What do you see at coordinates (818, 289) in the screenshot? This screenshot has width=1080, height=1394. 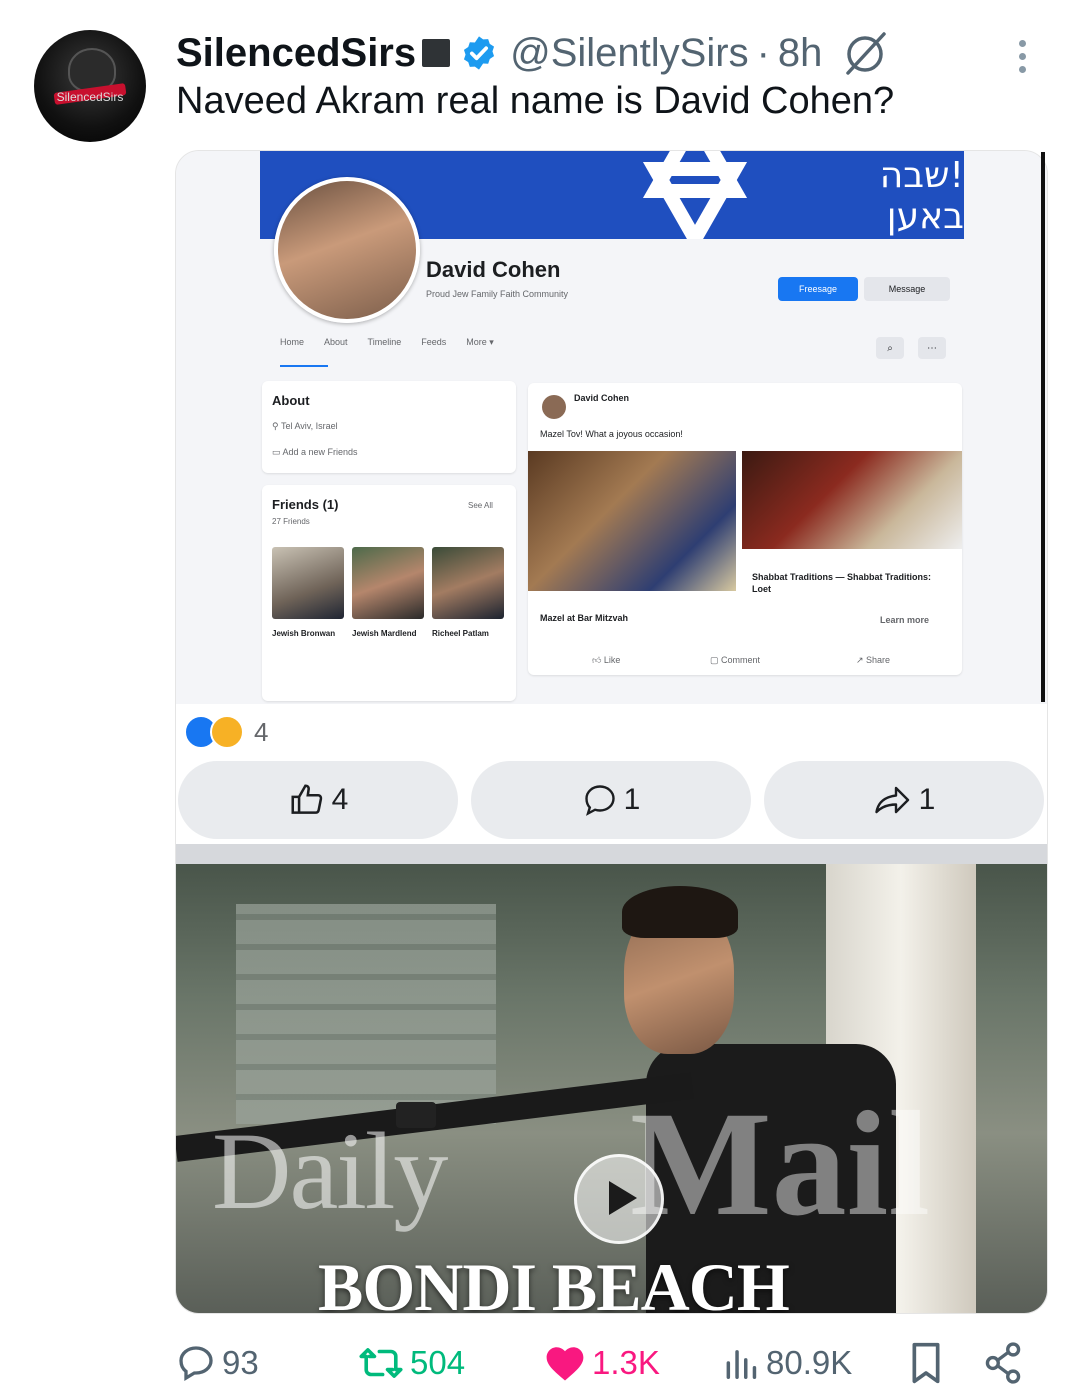 I see `fb-primary-button: Freesage` at bounding box center [818, 289].